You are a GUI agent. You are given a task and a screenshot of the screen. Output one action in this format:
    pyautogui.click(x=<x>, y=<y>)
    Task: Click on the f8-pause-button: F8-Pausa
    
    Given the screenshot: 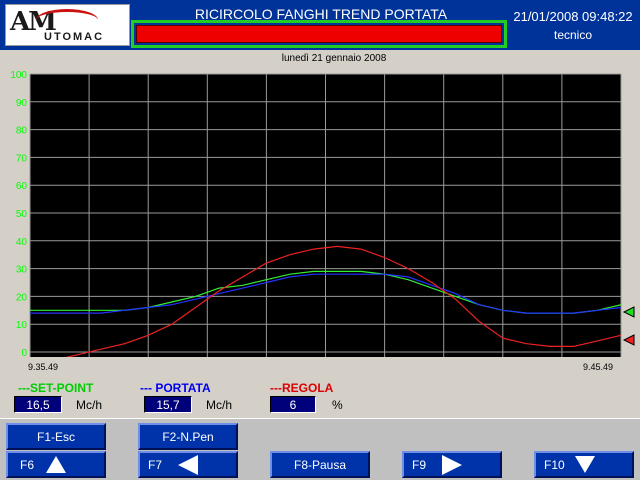 What is the action you would take?
    pyautogui.click(x=320, y=464)
    